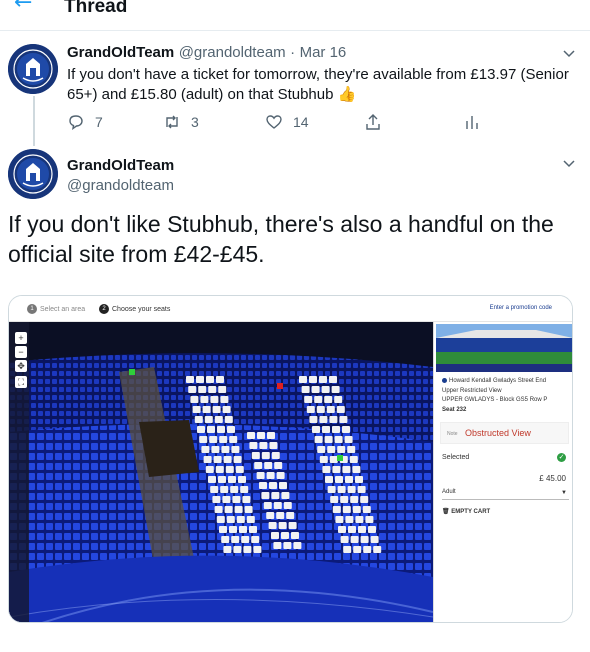  I want to click on ticket-type-select: Adult ▼, so click(505, 494).